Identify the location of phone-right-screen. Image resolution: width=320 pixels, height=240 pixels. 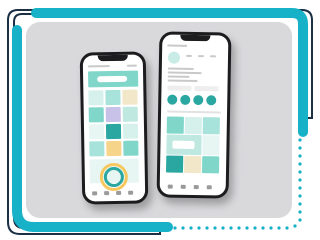
(194, 115).